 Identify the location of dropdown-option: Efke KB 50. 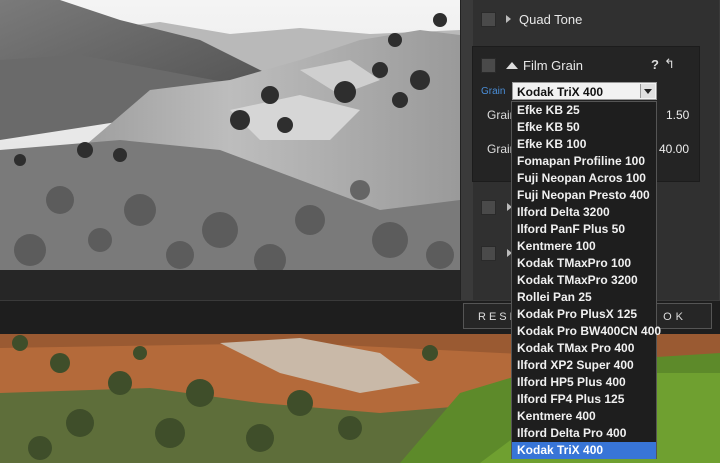
(584, 127).